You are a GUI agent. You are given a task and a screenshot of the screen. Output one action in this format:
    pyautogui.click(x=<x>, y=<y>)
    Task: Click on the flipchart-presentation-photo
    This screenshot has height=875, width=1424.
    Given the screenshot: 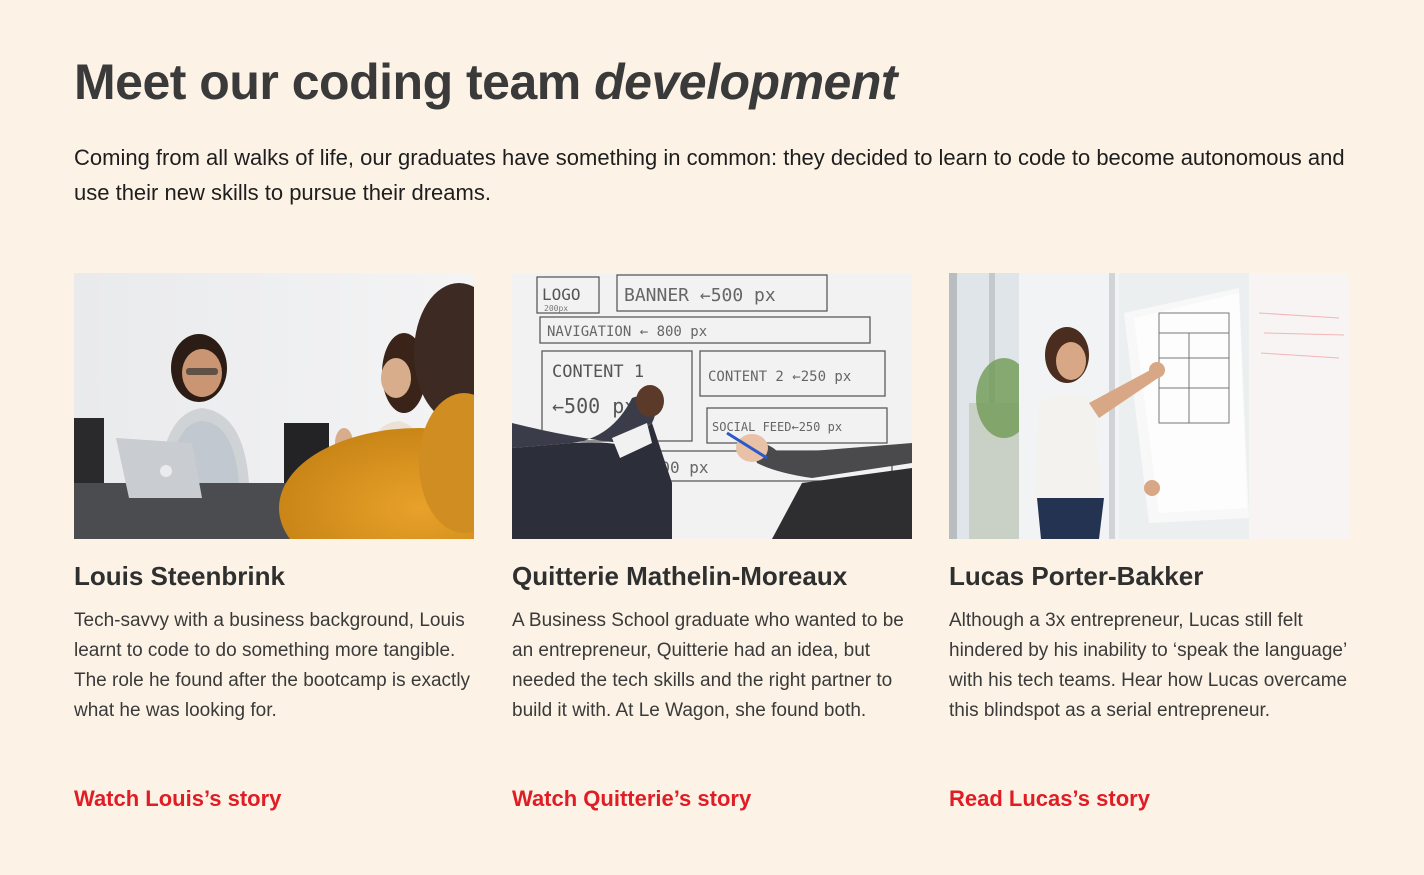 What is the action you would take?
    pyautogui.click(x=1149, y=406)
    